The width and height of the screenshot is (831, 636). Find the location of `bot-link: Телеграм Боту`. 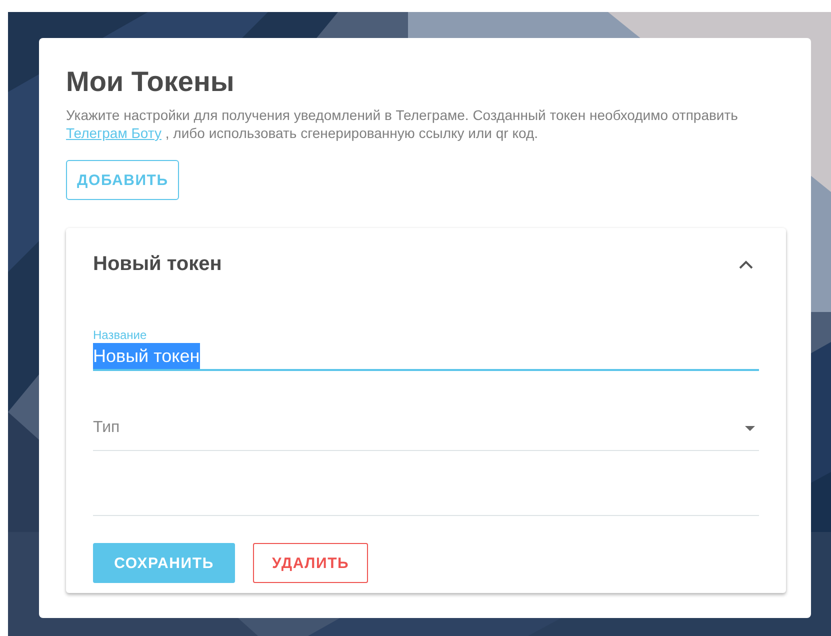

bot-link: Телеграм Боту is located at coordinates (114, 133).